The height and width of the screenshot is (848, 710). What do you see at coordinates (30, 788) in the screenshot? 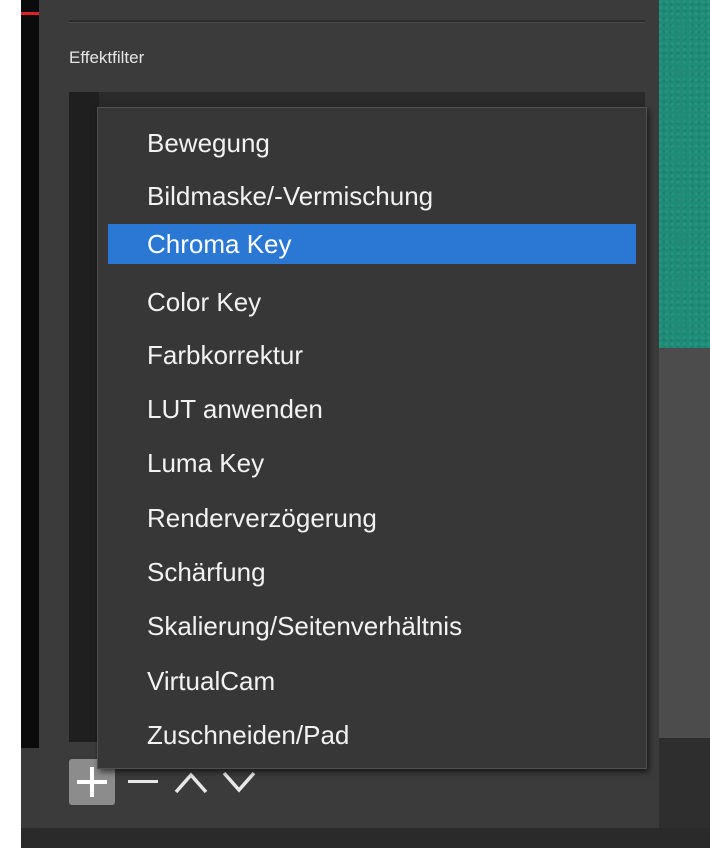
I see `preview-left-lower` at bounding box center [30, 788].